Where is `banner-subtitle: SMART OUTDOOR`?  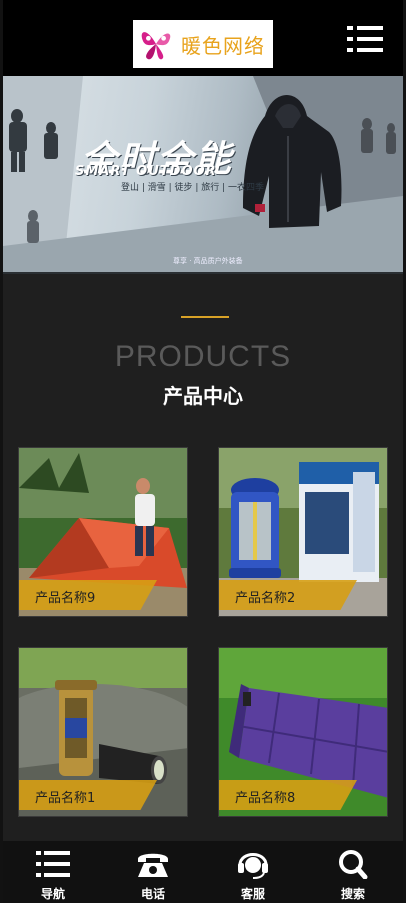 banner-subtitle: SMART OUTDOOR is located at coordinates (146, 171).